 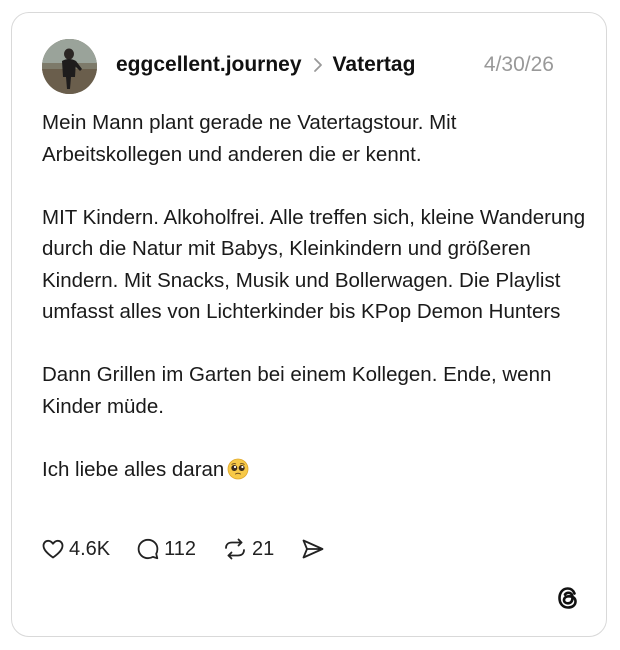 I want to click on reply-button: 112, so click(x=166, y=549).